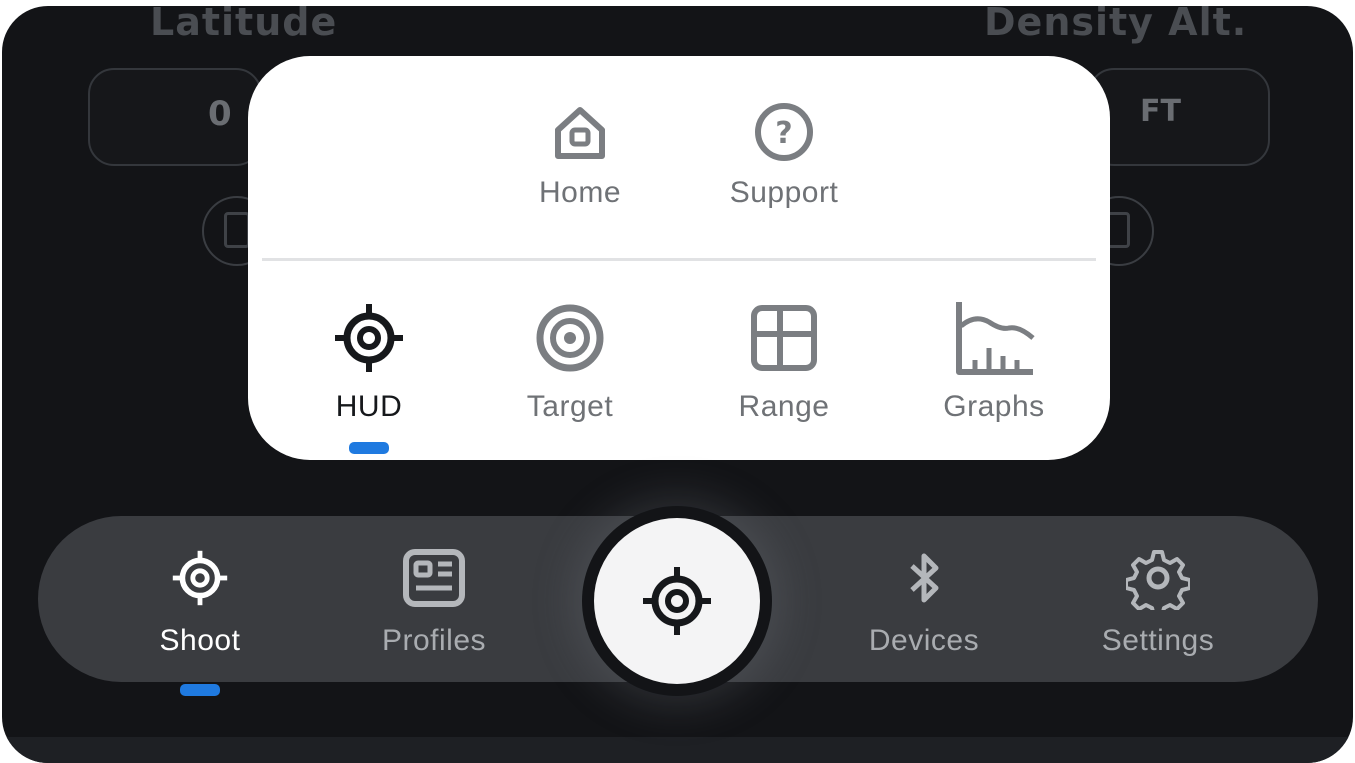  Describe the element at coordinates (784, 338) in the screenshot. I see `table-grid-icon` at that location.